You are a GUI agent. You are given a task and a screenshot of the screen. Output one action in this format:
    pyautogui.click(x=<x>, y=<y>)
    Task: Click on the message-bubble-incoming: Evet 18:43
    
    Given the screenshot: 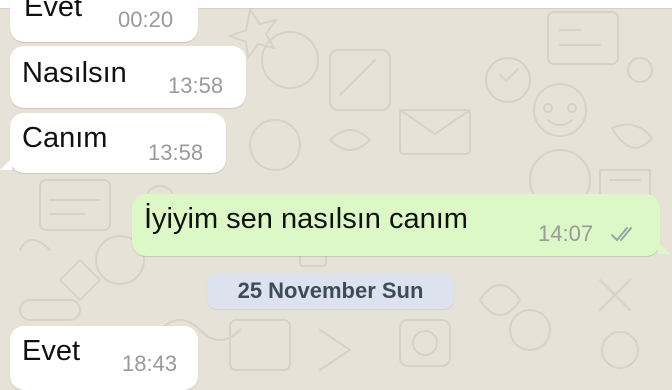 What is the action you would take?
    pyautogui.click(x=104, y=358)
    